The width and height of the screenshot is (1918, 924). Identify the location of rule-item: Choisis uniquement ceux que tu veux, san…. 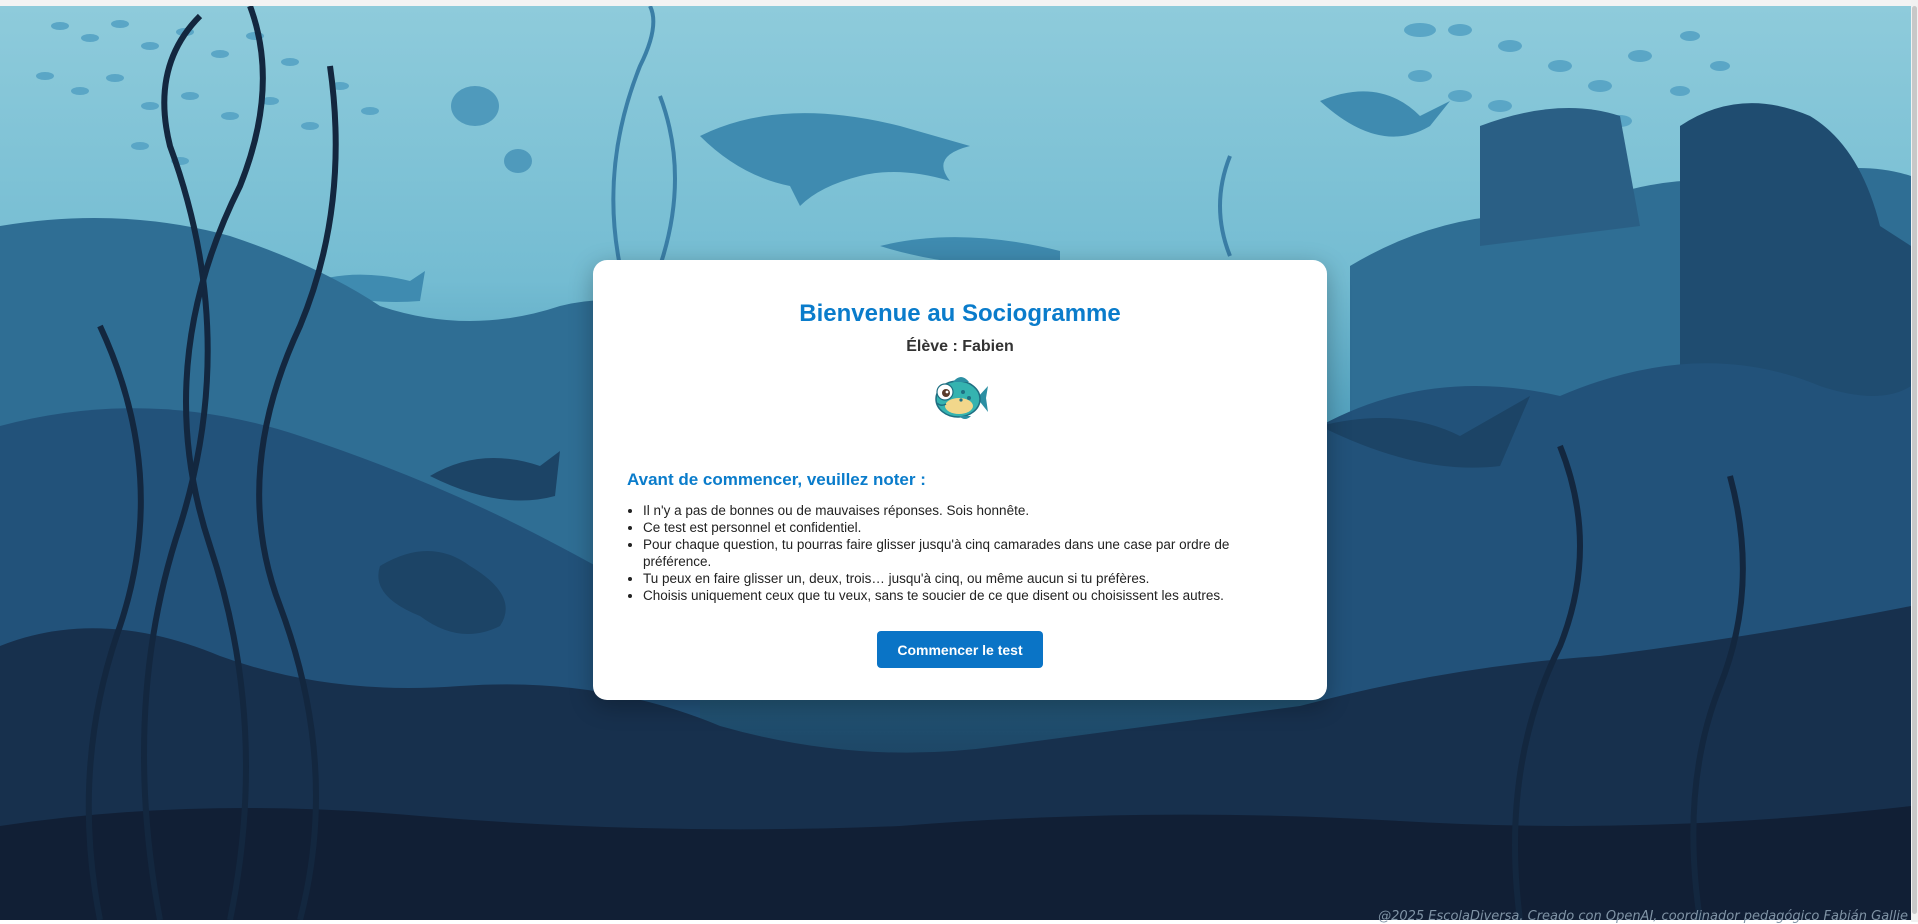
(968, 595).